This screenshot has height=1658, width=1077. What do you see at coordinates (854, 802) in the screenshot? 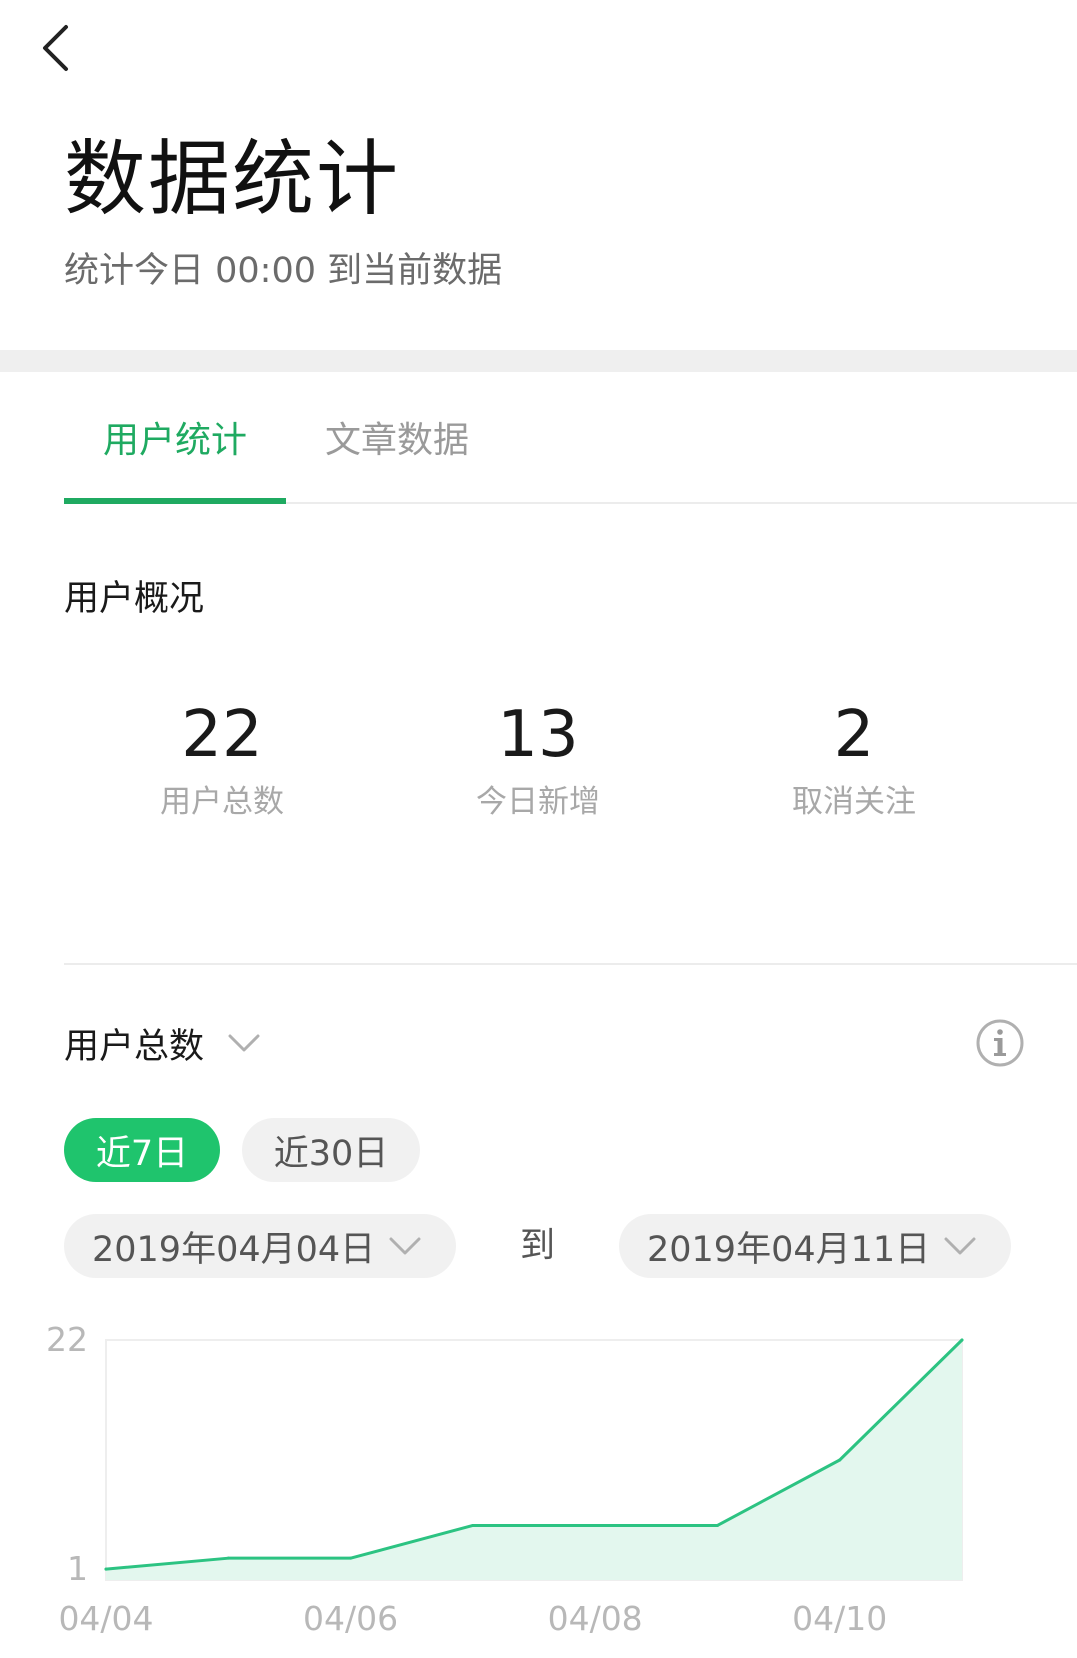
I see `stat-label: 取消关注` at bounding box center [854, 802].